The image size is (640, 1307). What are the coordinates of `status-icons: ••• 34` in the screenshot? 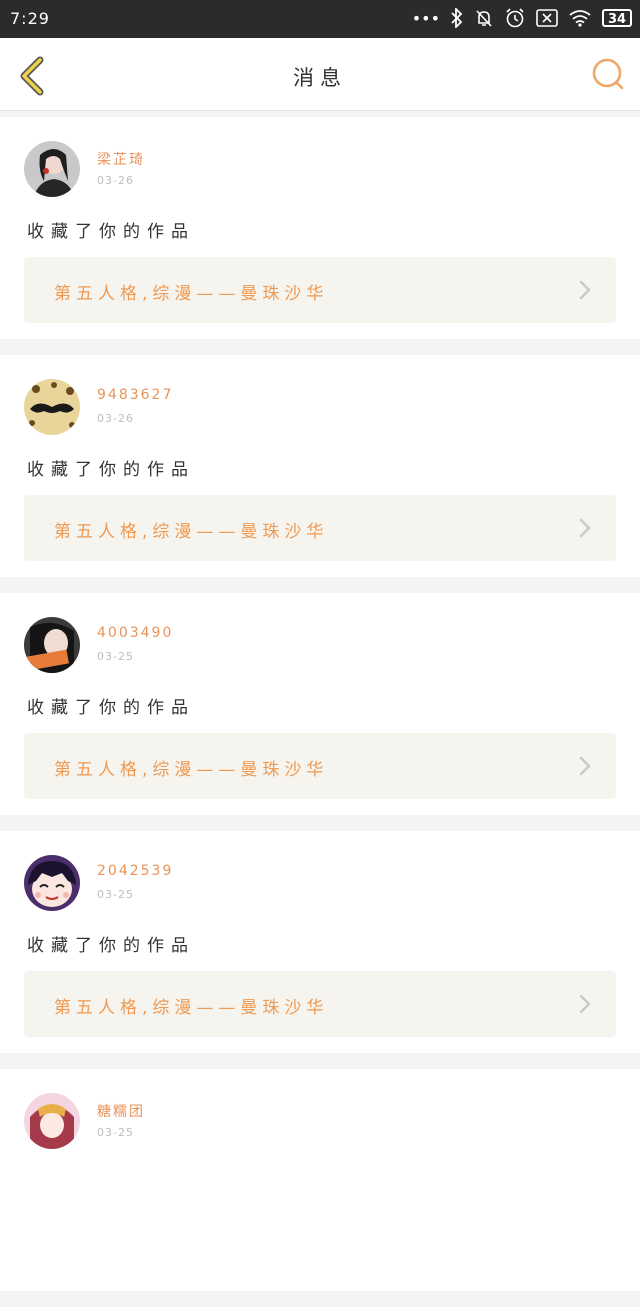 It's located at (522, 18).